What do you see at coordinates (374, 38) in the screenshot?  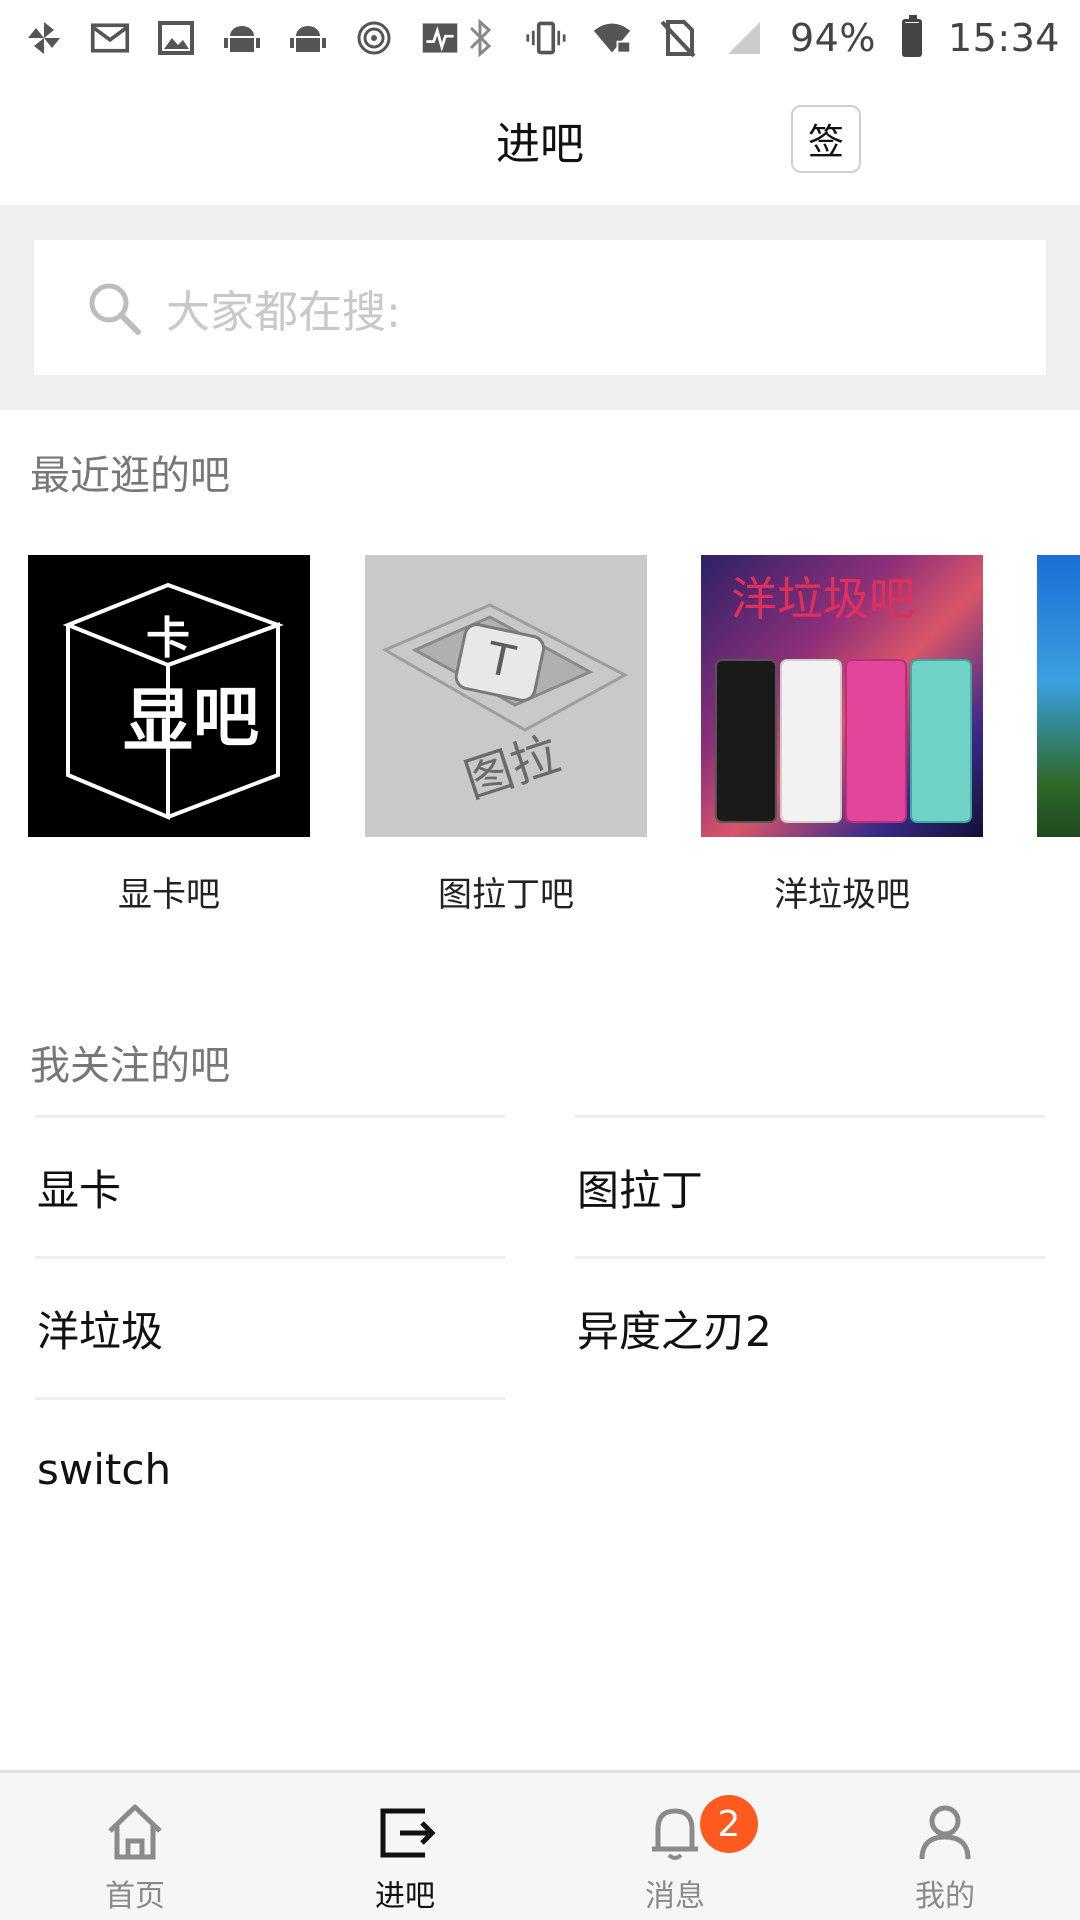 I see `swirl-icon` at bounding box center [374, 38].